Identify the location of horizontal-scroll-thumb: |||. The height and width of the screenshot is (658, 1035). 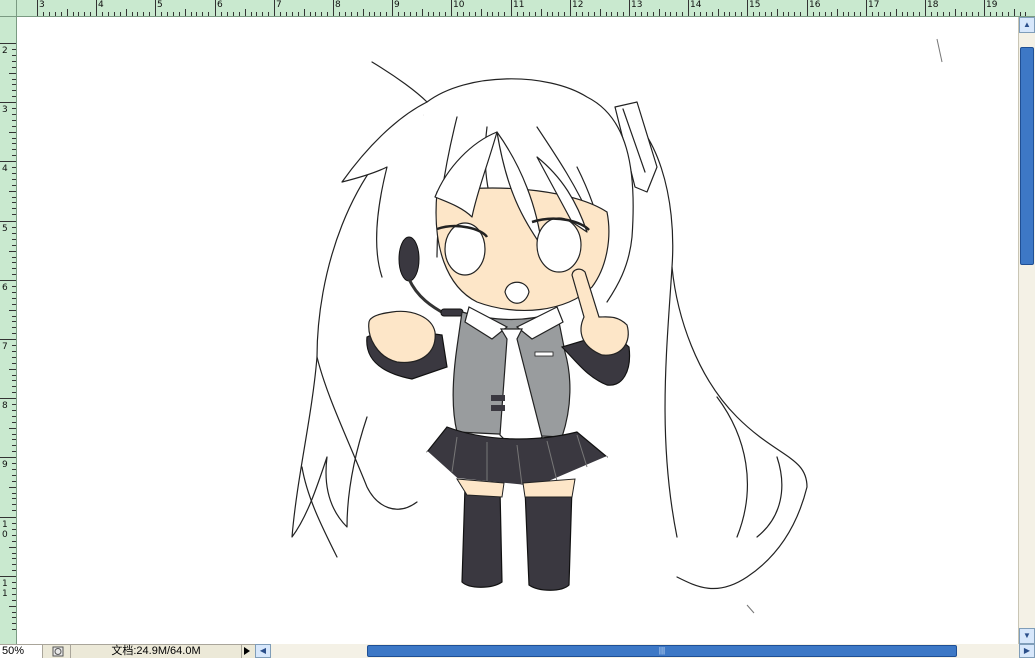
(662, 651).